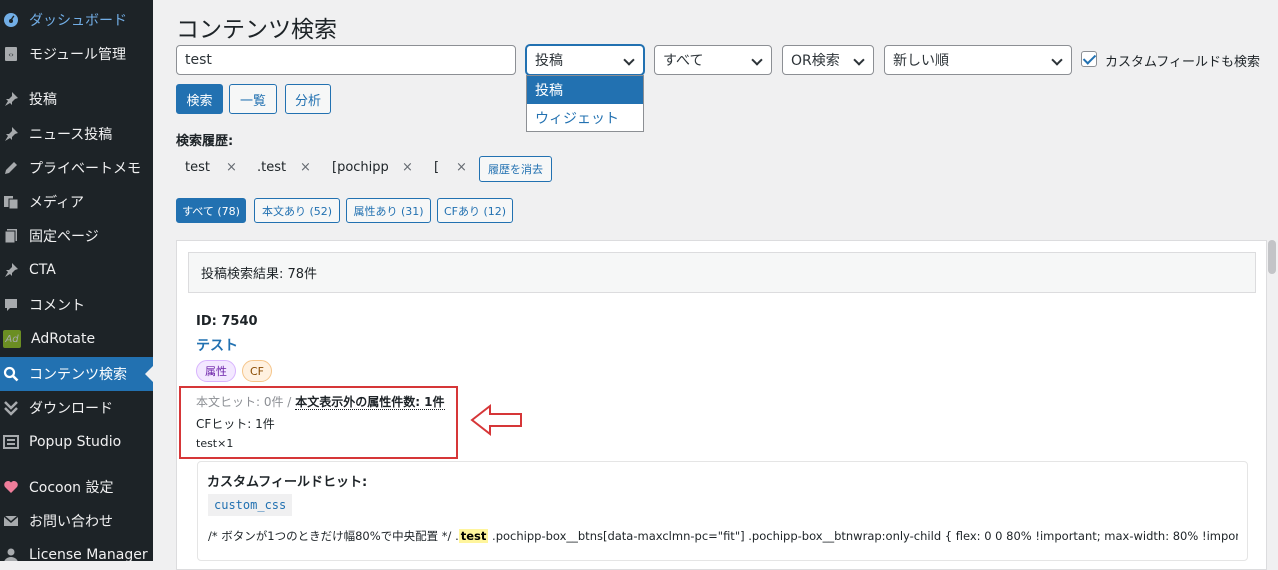  What do you see at coordinates (88, 554) in the screenshot?
I see `sidebar-item-label: License Manager` at bounding box center [88, 554].